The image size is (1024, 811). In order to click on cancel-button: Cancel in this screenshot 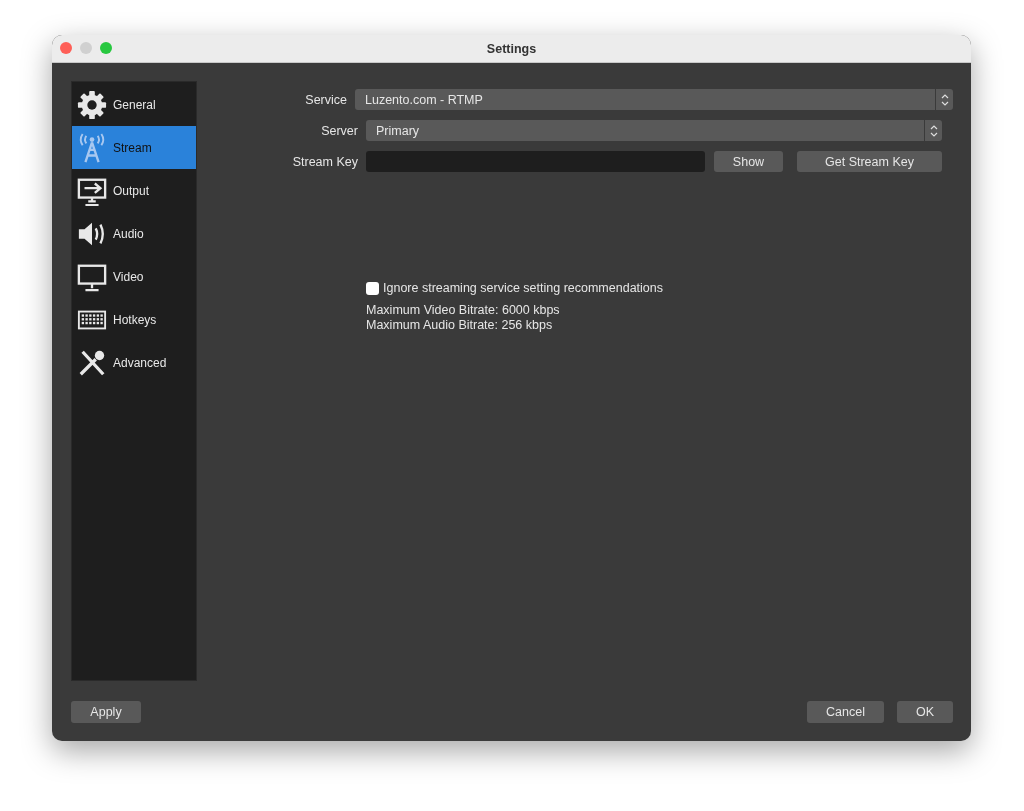, I will do `click(845, 712)`.